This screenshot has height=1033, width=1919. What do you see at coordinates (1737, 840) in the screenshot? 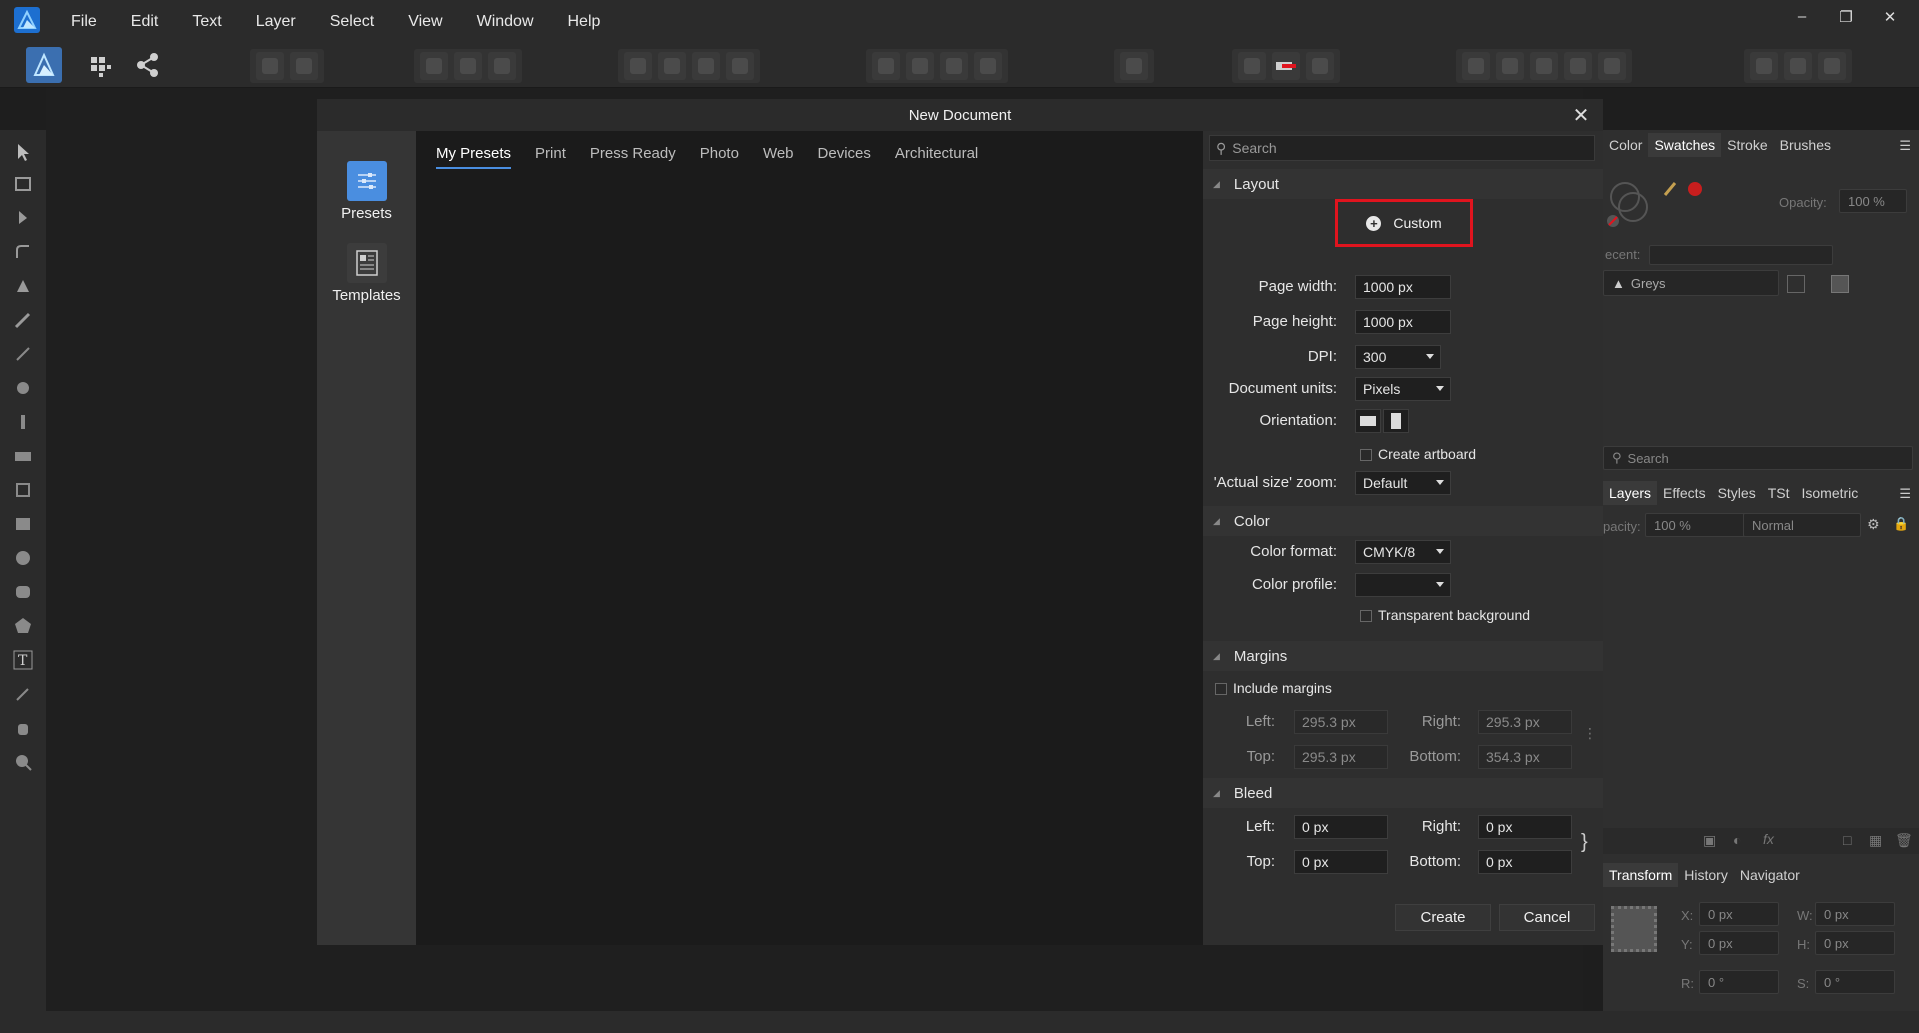
I see `adjustment-icon: ◐` at bounding box center [1737, 840].